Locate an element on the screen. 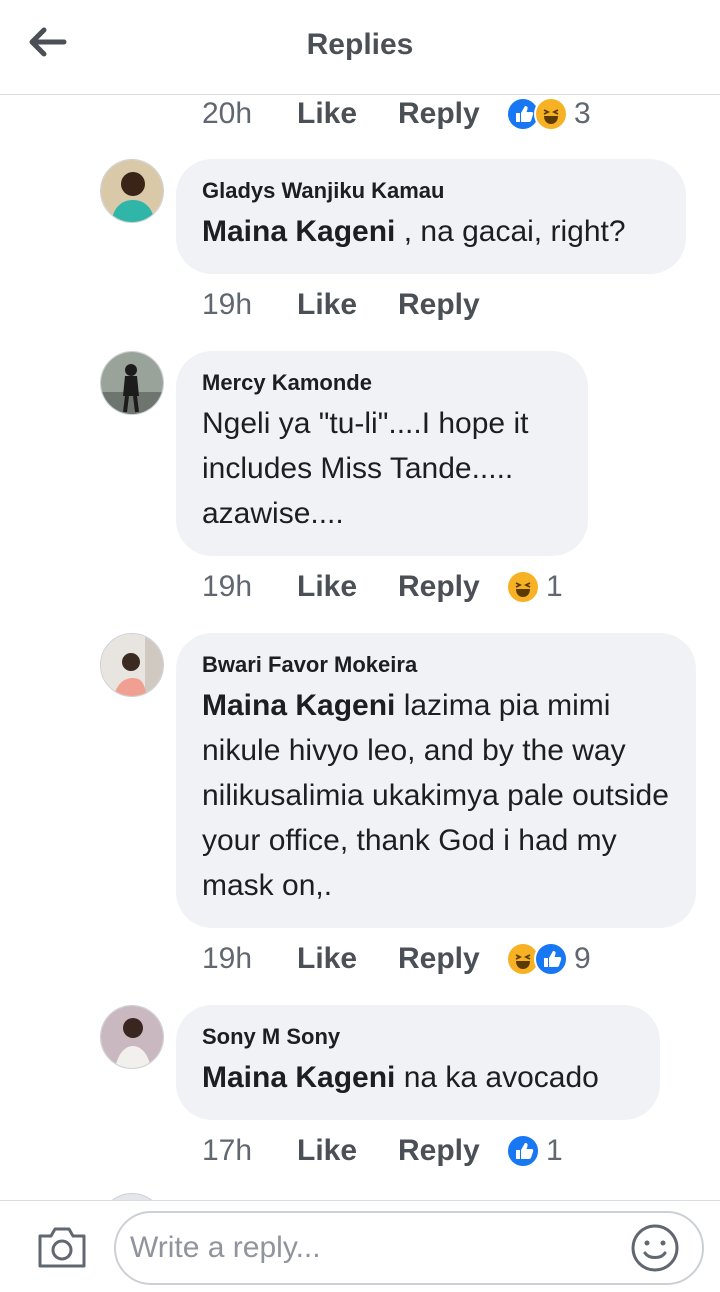 This screenshot has height=1292, width=720. comment-text: Maina Kageni , na gacai, right? is located at coordinates (431, 231).